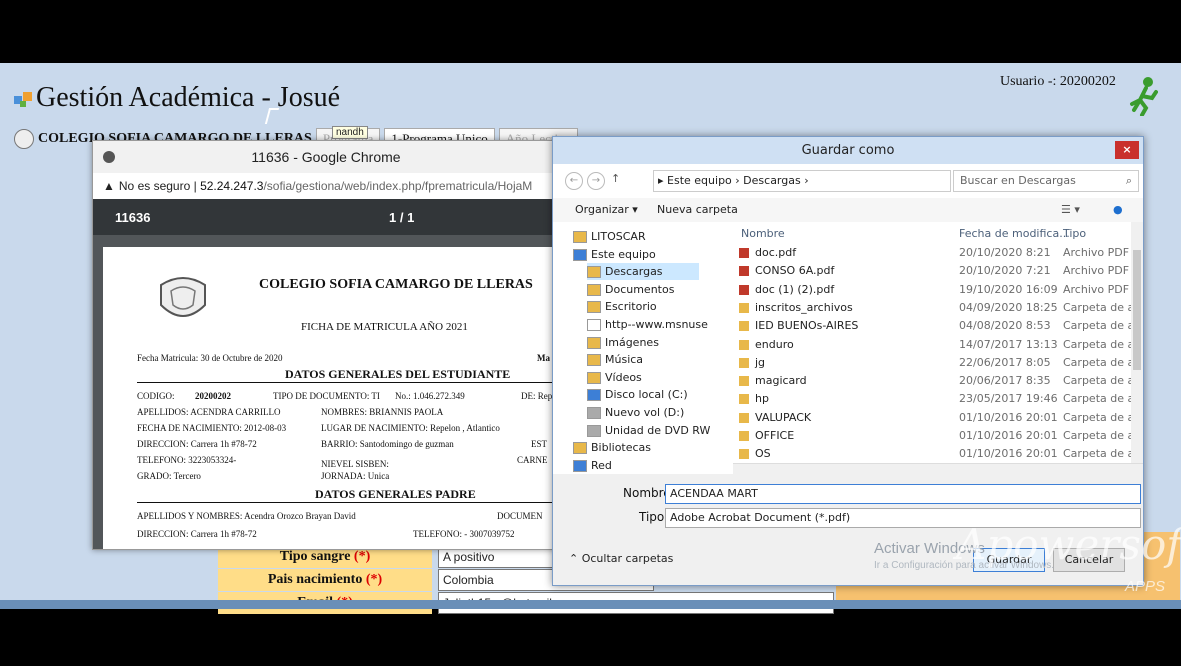 This screenshot has width=1181, height=666. I want to click on file-date: 20/10/2020 8:21, so click(1005, 252).